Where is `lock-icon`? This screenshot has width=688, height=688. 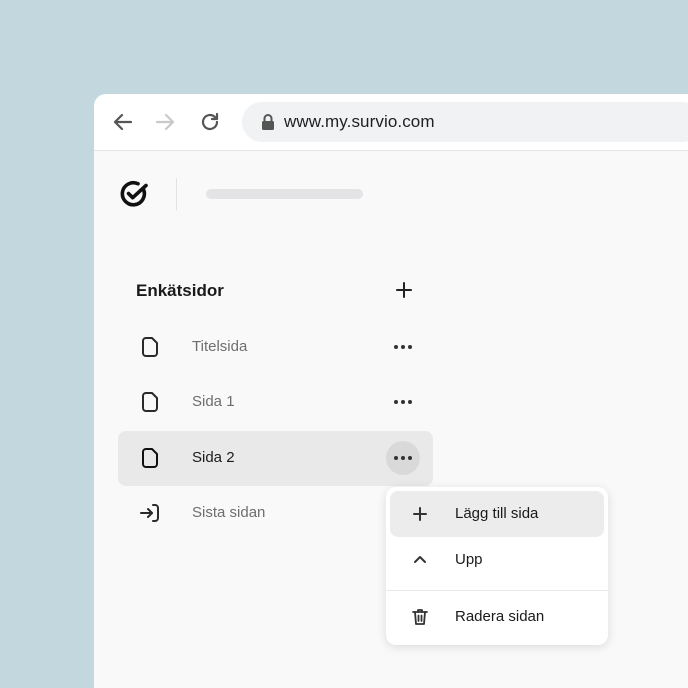 lock-icon is located at coordinates (268, 122).